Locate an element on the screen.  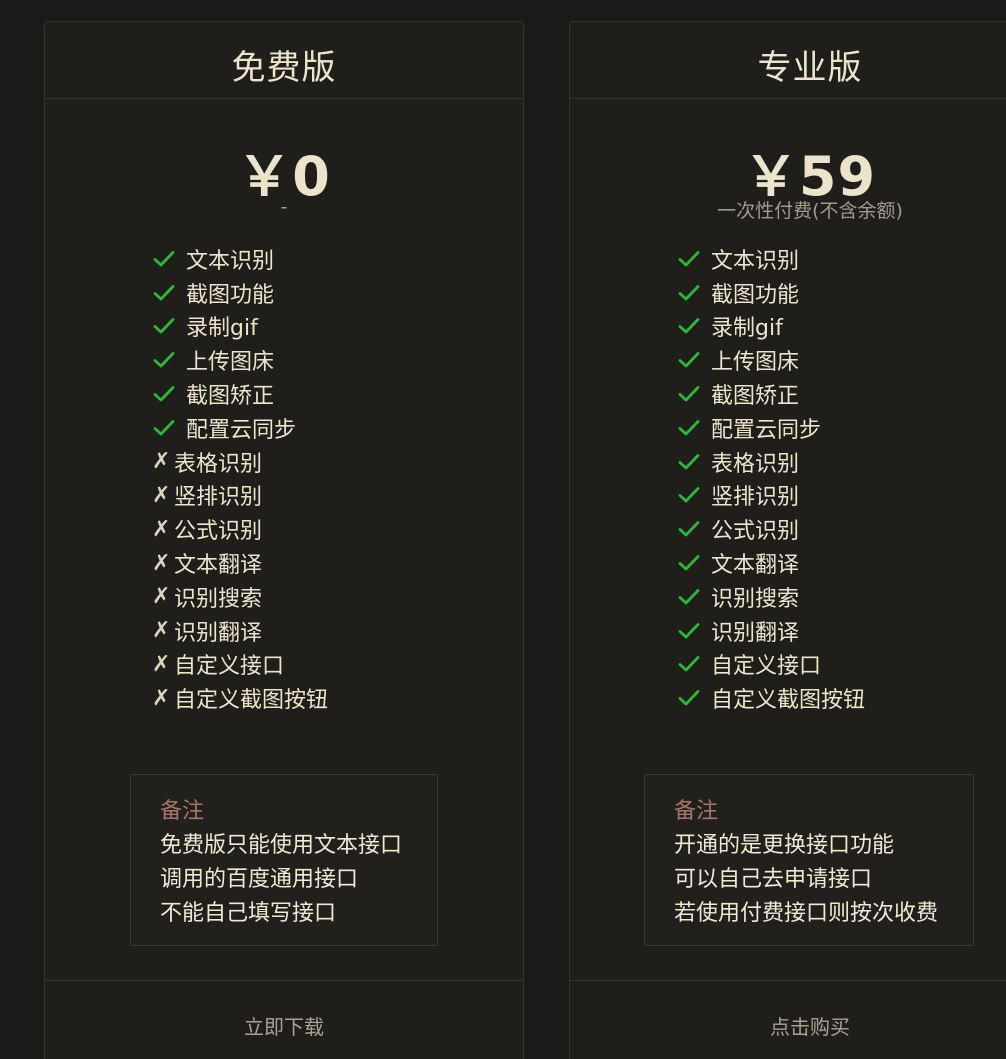
free-plan-title: 免费版 is located at coordinates (284, 68).